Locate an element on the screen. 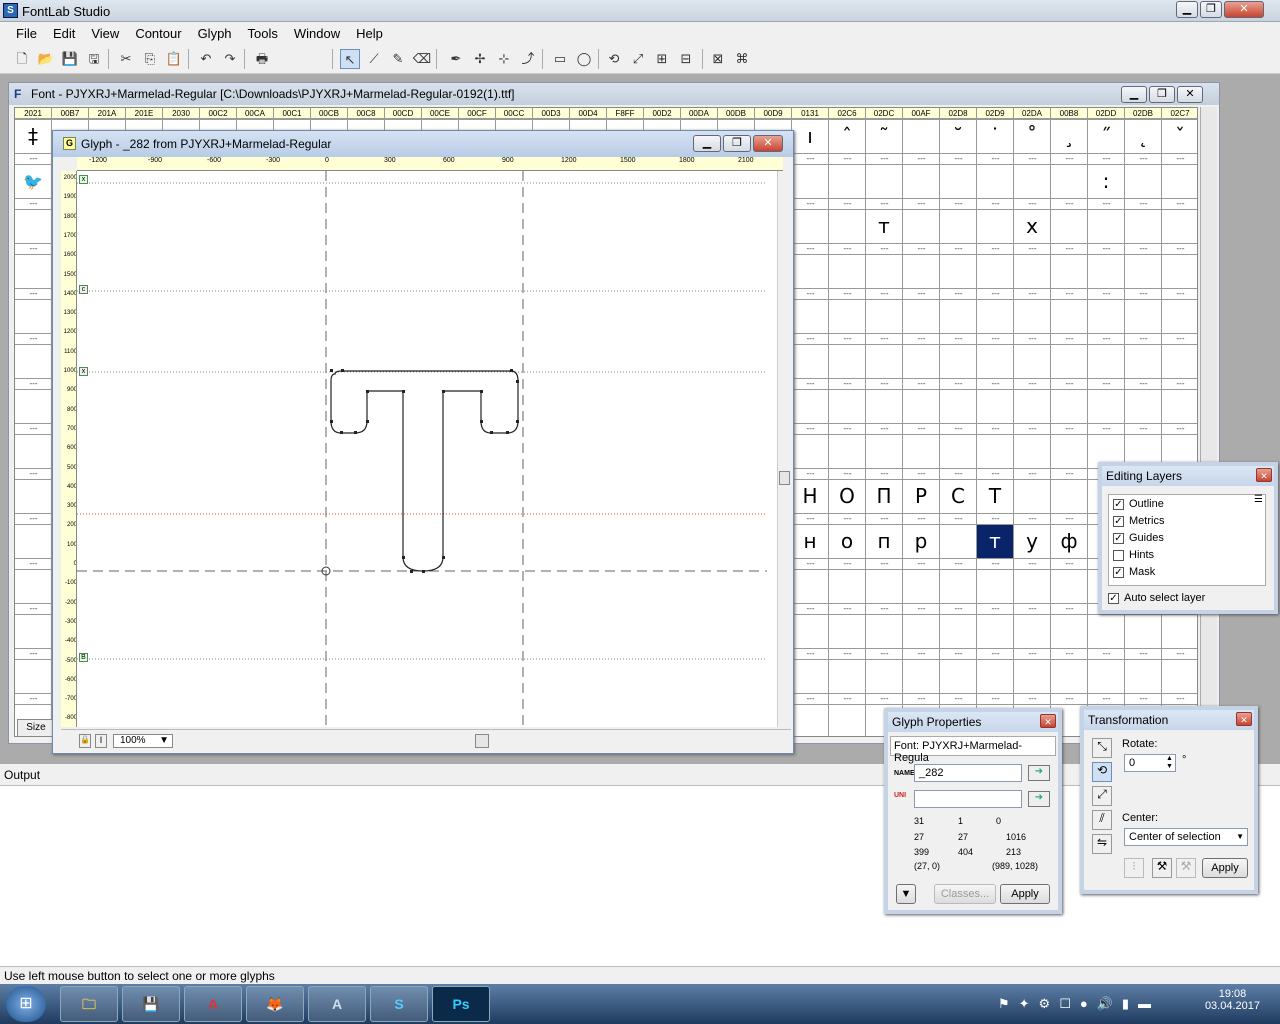  center-select: Center of selection ▼ is located at coordinates (1186, 837).